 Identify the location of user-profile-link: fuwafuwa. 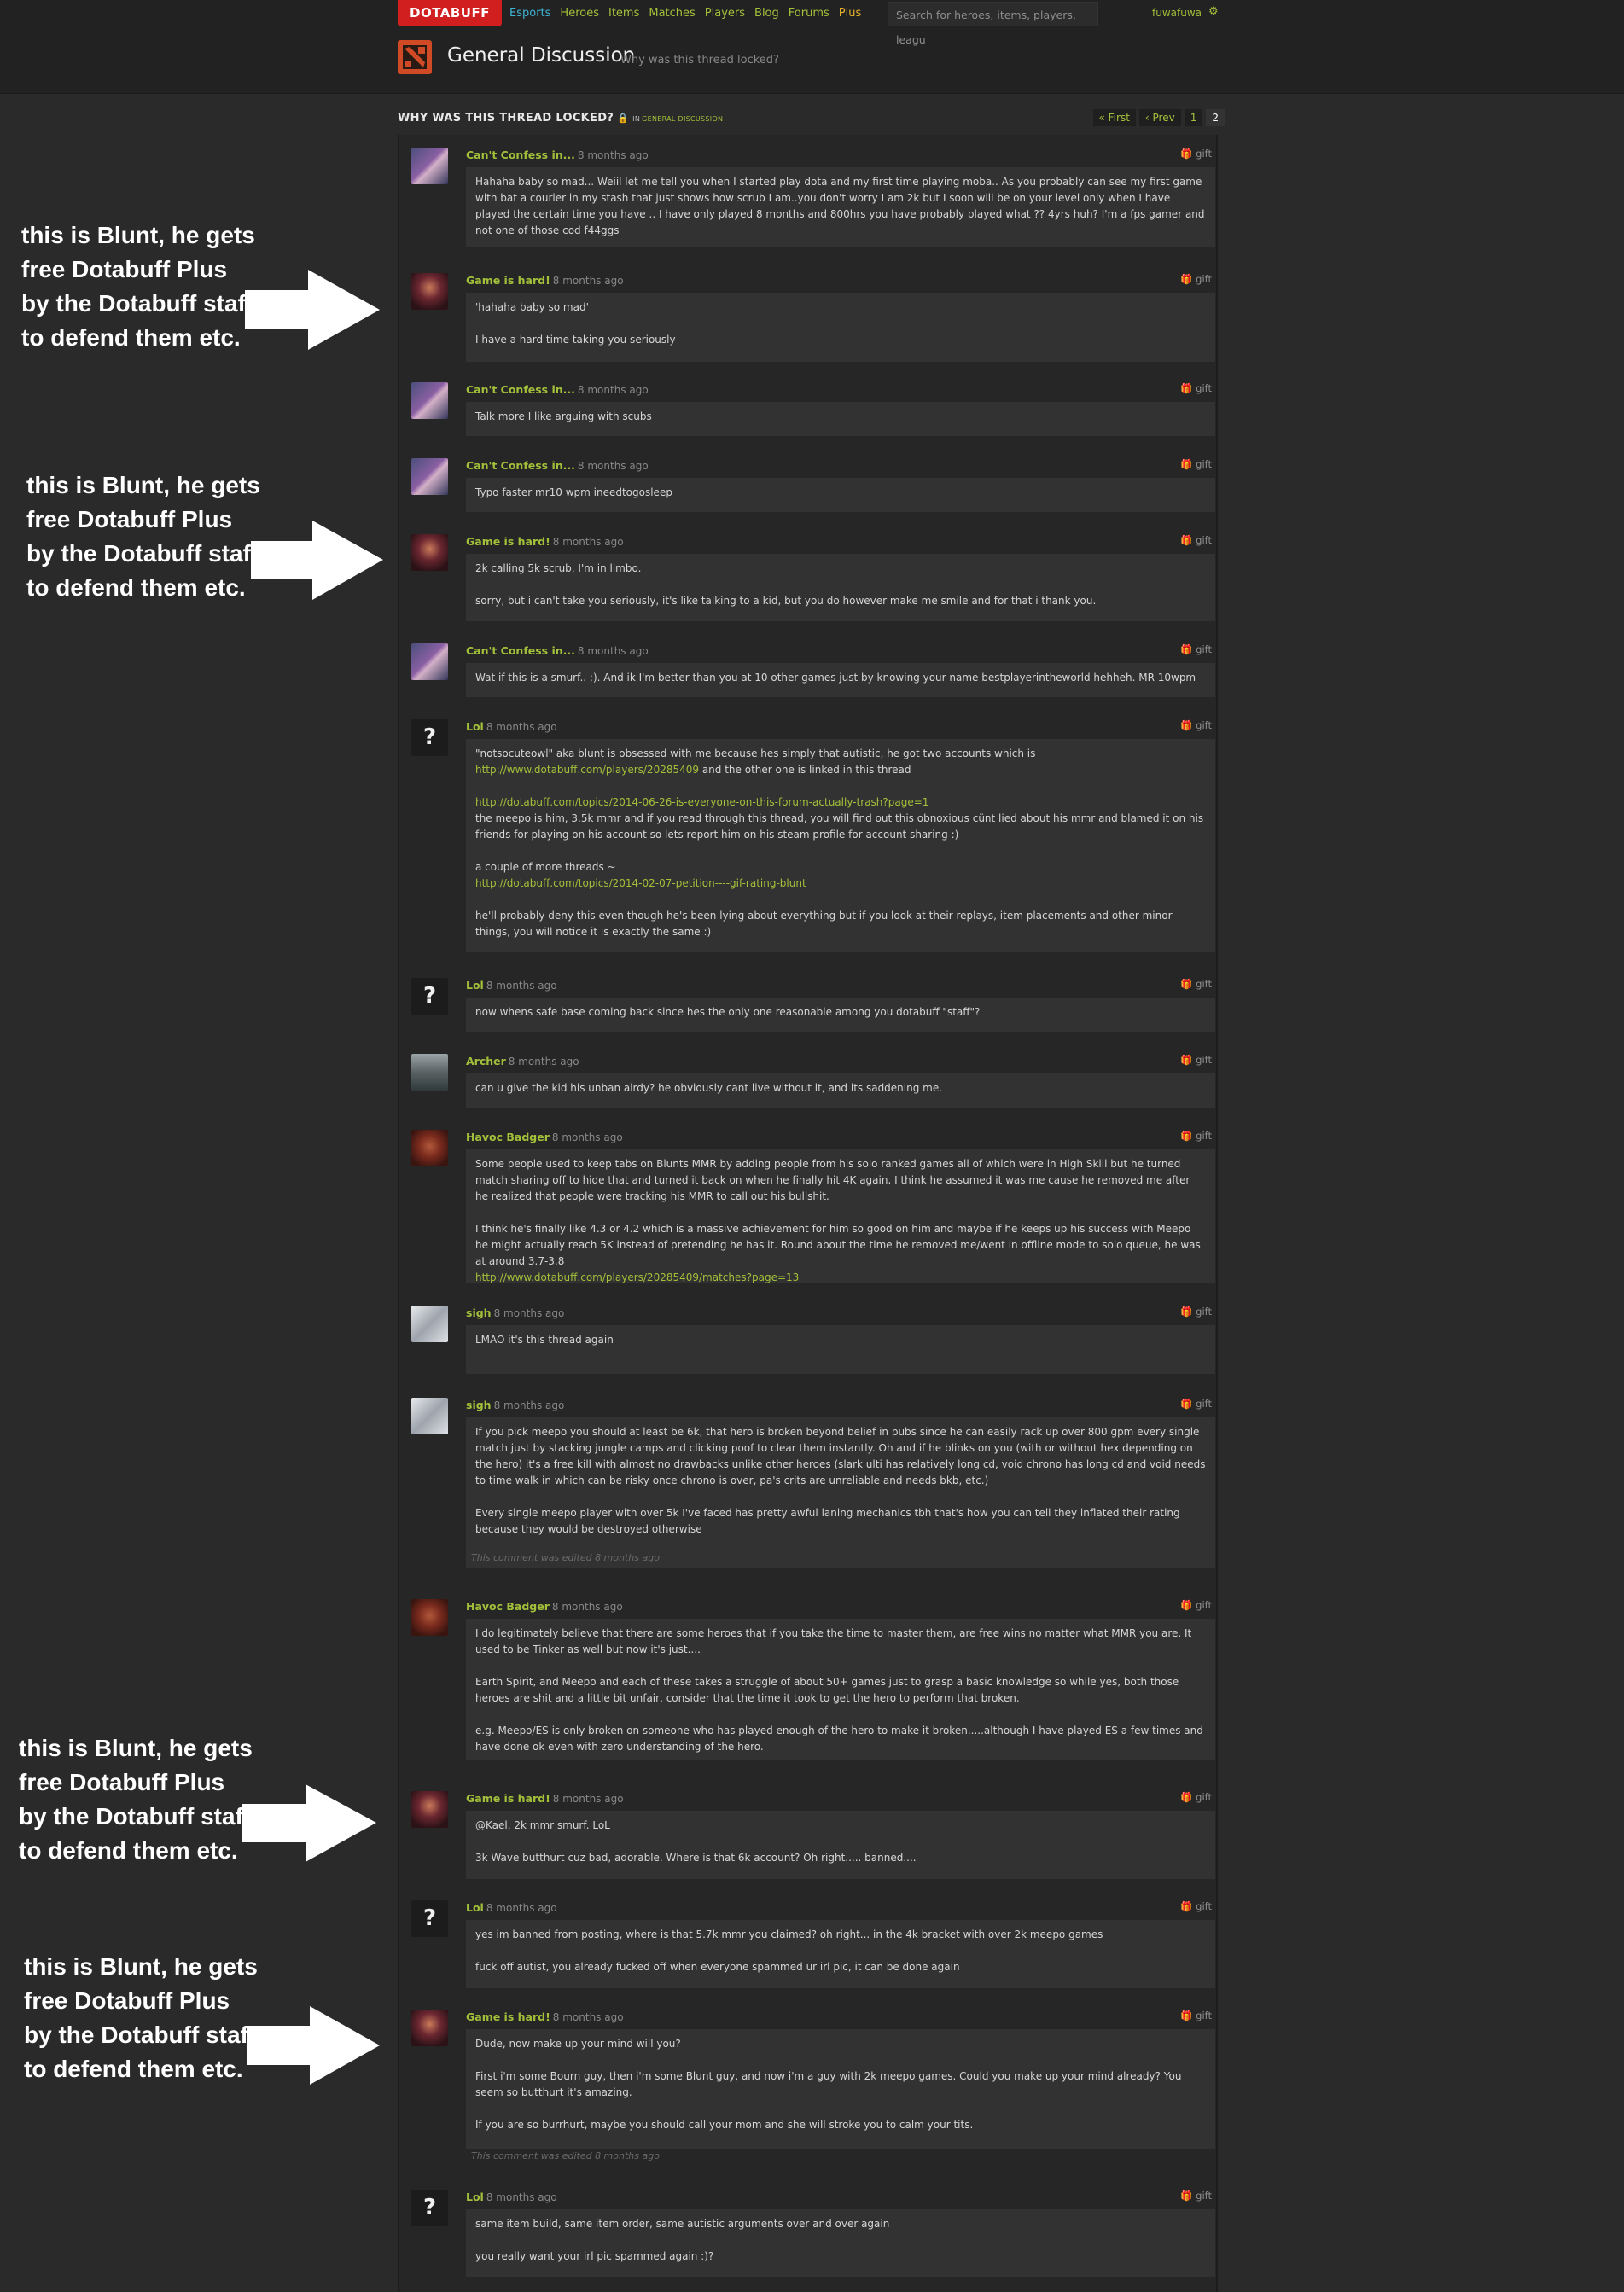
(1177, 13).